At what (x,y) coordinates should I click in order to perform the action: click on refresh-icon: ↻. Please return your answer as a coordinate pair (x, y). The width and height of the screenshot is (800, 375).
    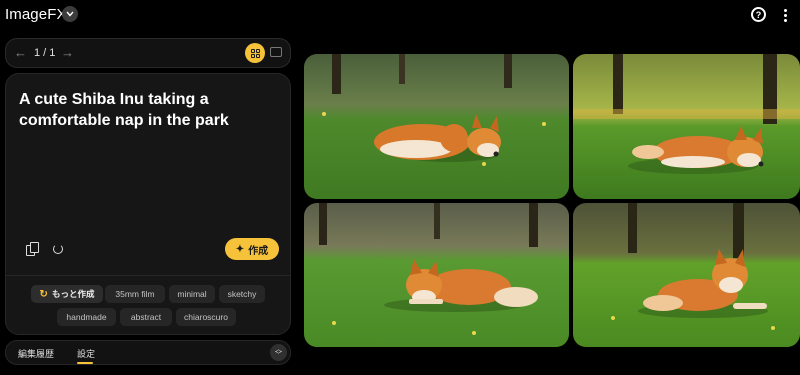
    Looking at the image, I should click on (43, 294).